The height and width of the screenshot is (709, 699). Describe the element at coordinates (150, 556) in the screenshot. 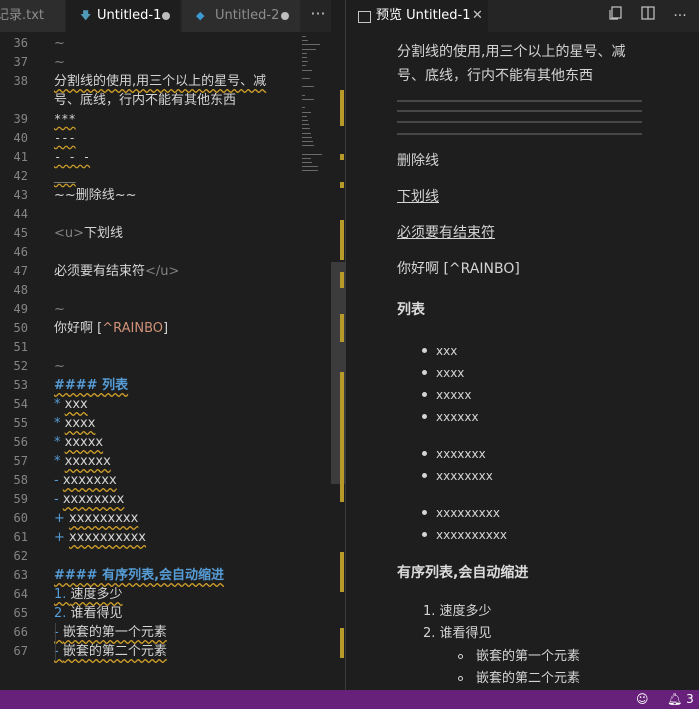

I see `editor-line: 62` at that location.